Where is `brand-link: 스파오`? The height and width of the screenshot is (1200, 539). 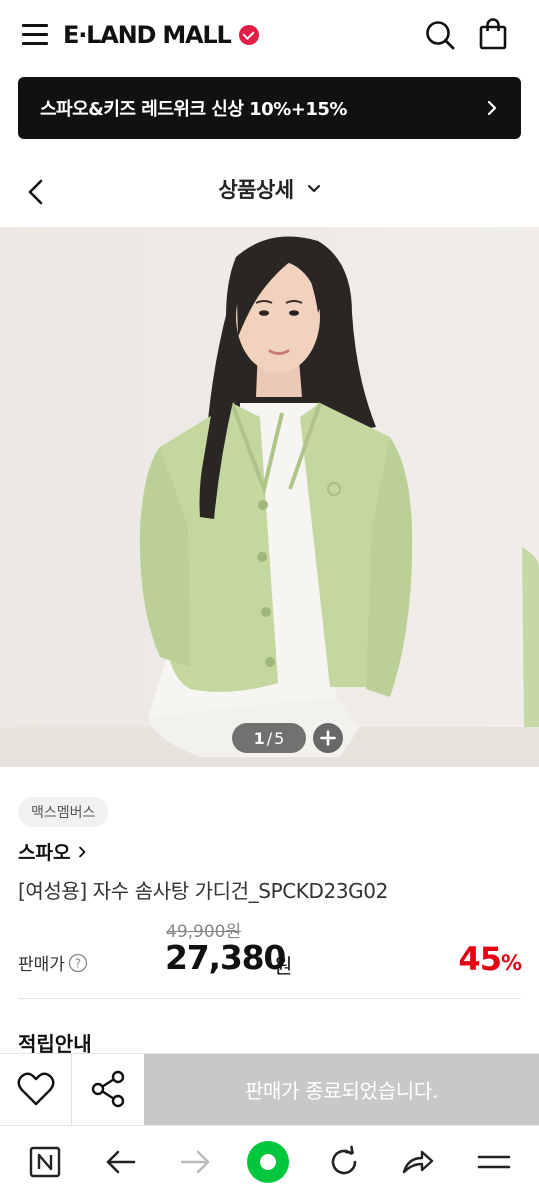 brand-link: 스파오 is located at coordinates (52, 851).